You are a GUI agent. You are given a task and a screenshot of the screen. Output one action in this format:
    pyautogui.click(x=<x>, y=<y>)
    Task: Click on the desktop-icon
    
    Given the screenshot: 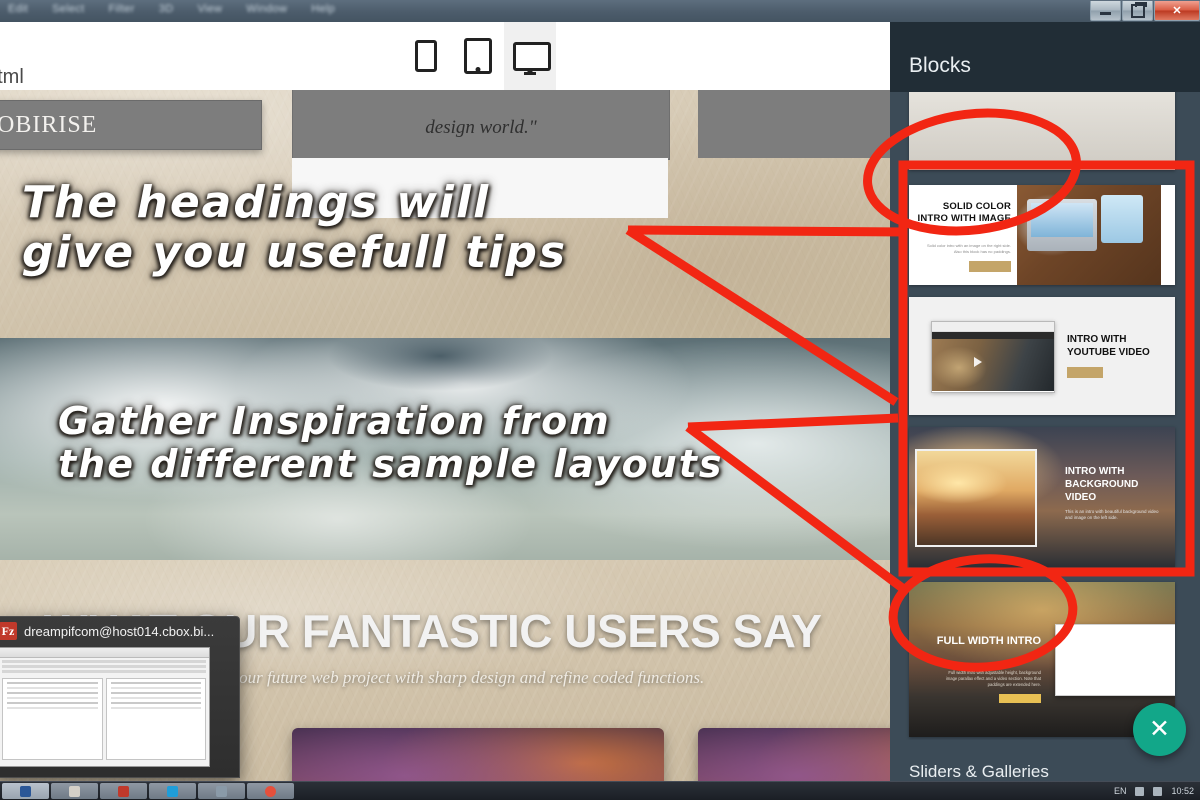 What is the action you would take?
    pyautogui.click(x=532, y=58)
    